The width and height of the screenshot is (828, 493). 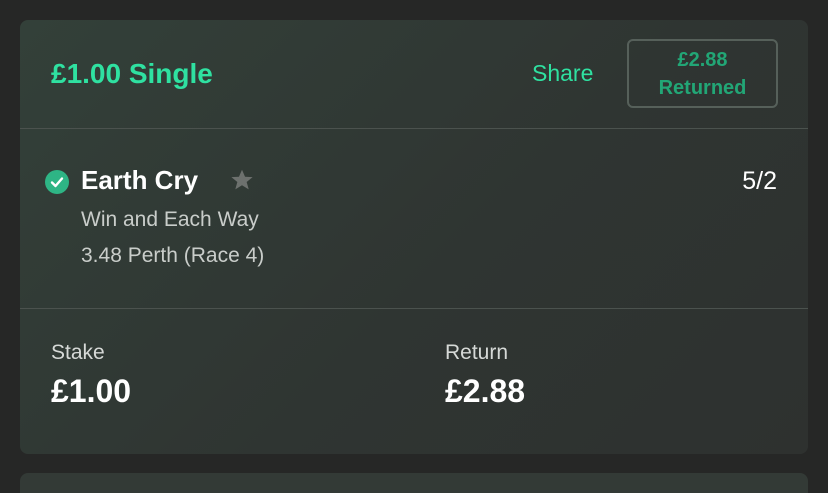 What do you see at coordinates (702, 73) in the screenshot?
I see `returned-badge: £2.88 Returned` at bounding box center [702, 73].